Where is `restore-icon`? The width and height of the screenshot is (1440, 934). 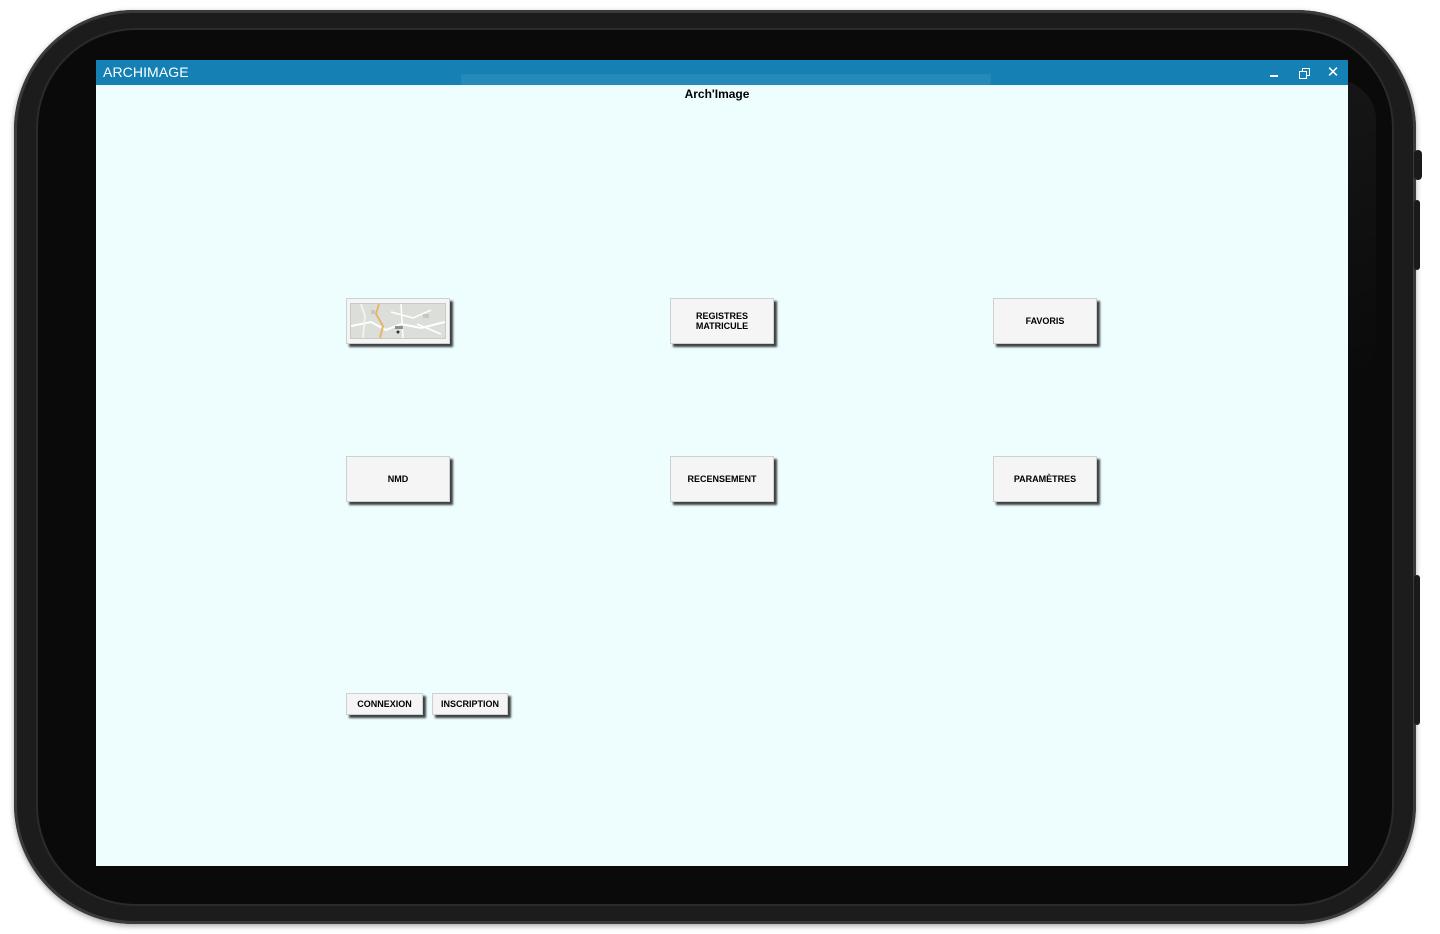
restore-icon is located at coordinates (1304, 73).